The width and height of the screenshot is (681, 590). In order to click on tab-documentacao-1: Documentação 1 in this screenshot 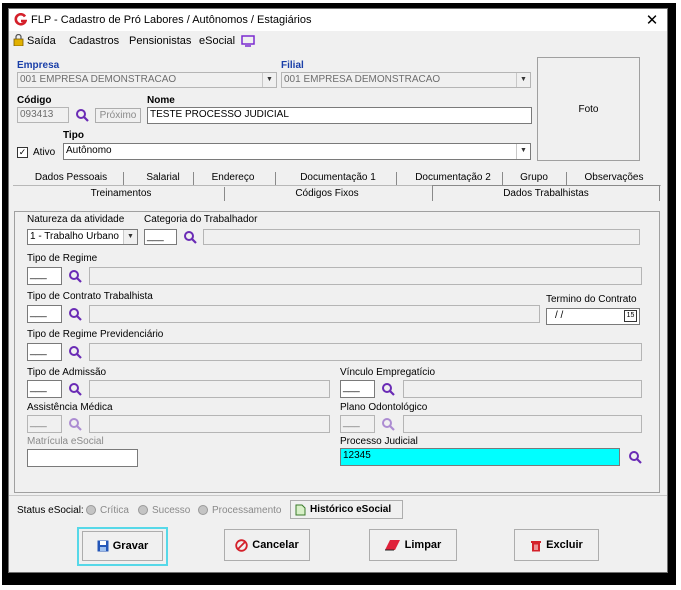, I will do `click(338, 177)`.